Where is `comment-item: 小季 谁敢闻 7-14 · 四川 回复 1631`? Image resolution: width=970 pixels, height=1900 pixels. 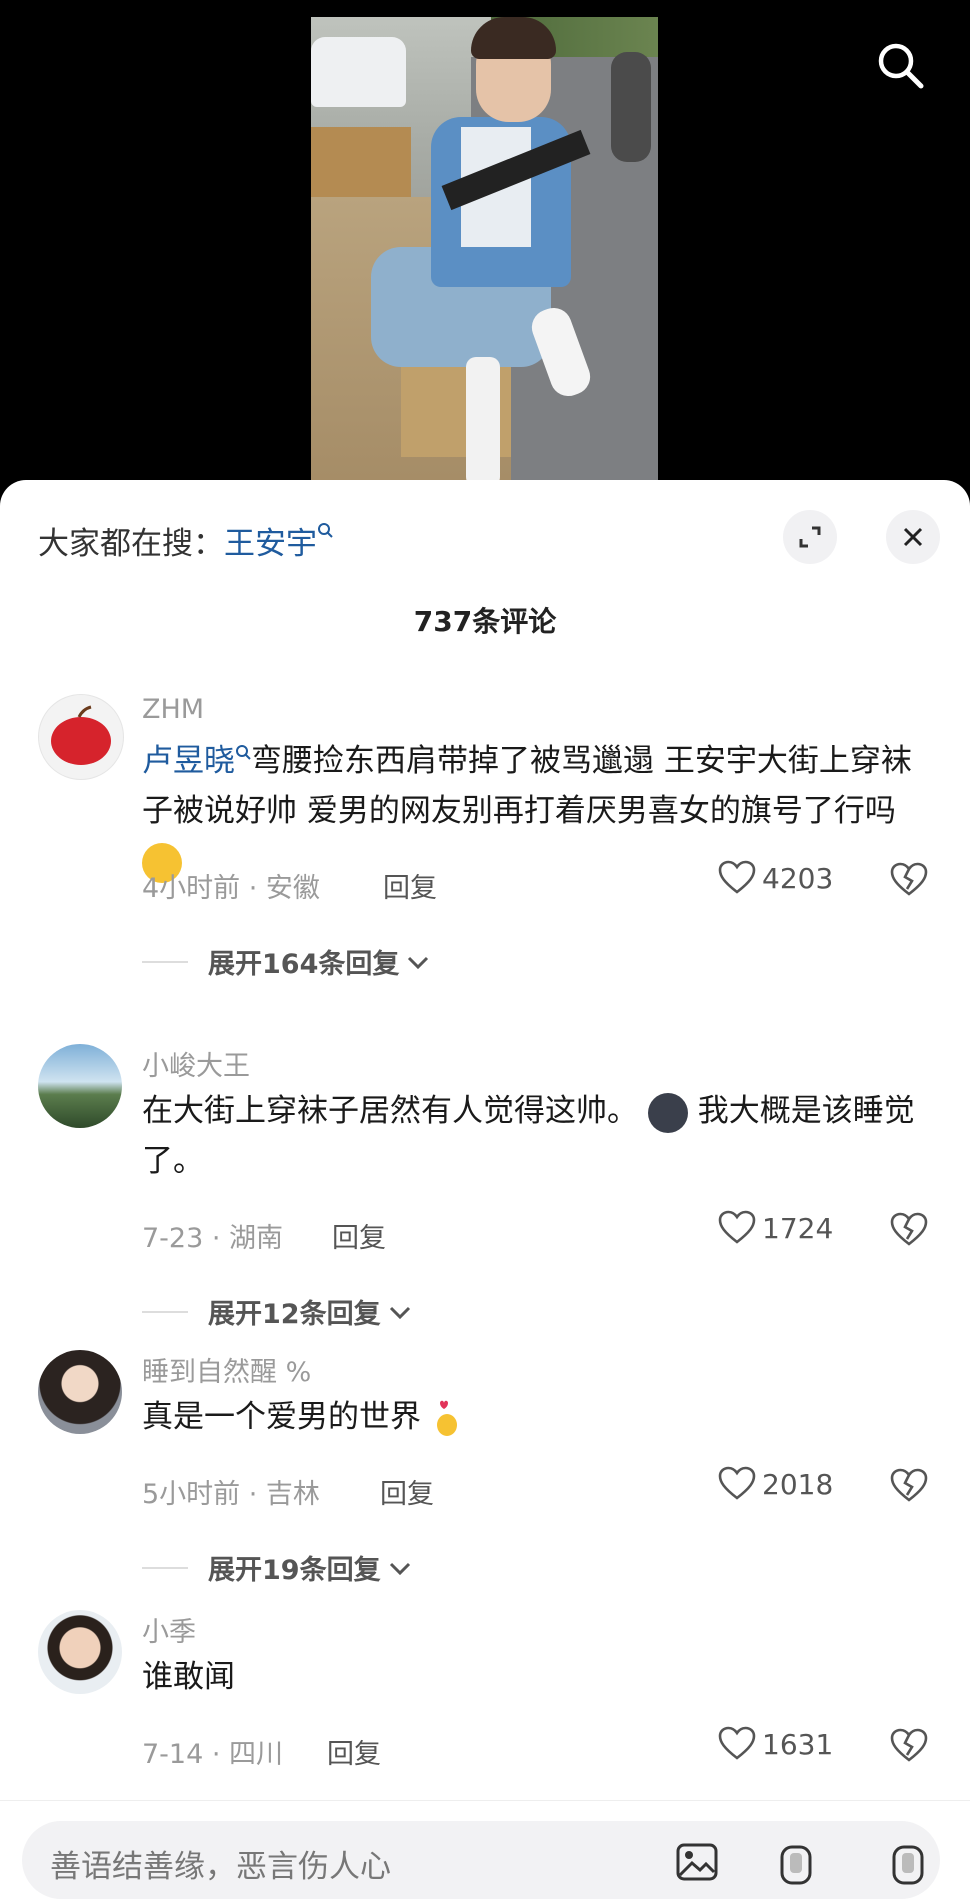 comment-item: 小季 谁敢闻 7-14 · 四川 回复 1631 is located at coordinates (485, 1700).